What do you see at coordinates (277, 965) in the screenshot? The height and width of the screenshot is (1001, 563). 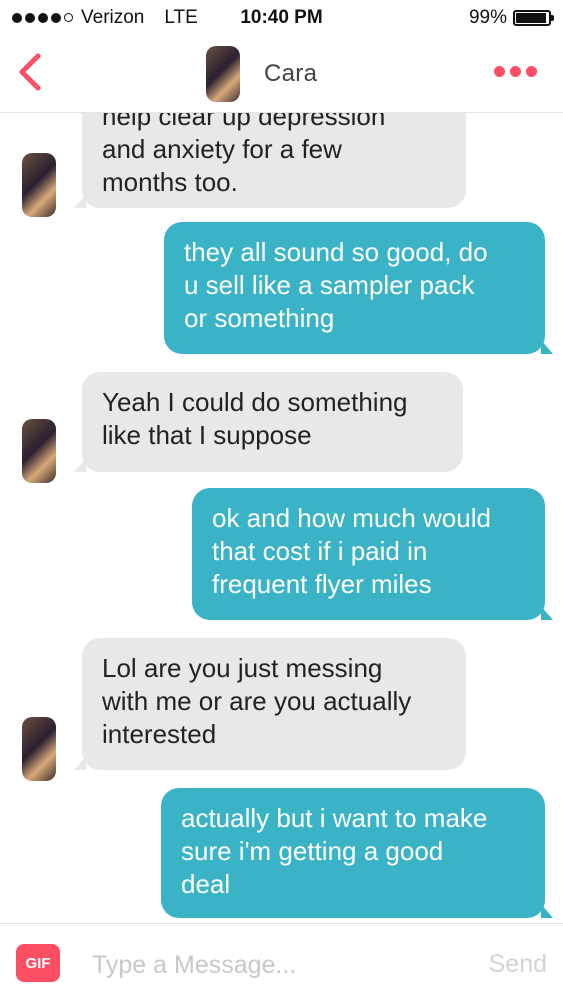 I see `message-input` at bounding box center [277, 965].